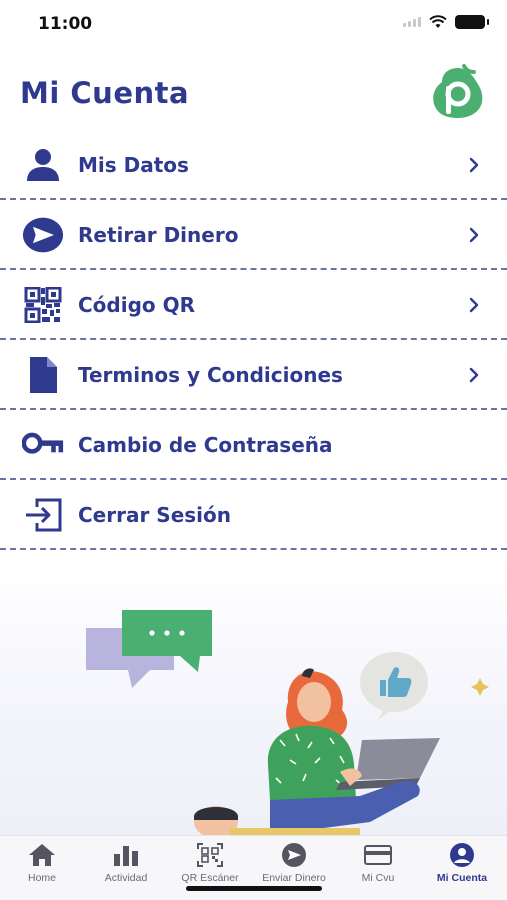 Image resolution: width=507 pixels, height=900 pixels. Describe the element at coordinates (154, 515) in the screenshot. I see `menu-label: Cerrar Sesión` at that location.